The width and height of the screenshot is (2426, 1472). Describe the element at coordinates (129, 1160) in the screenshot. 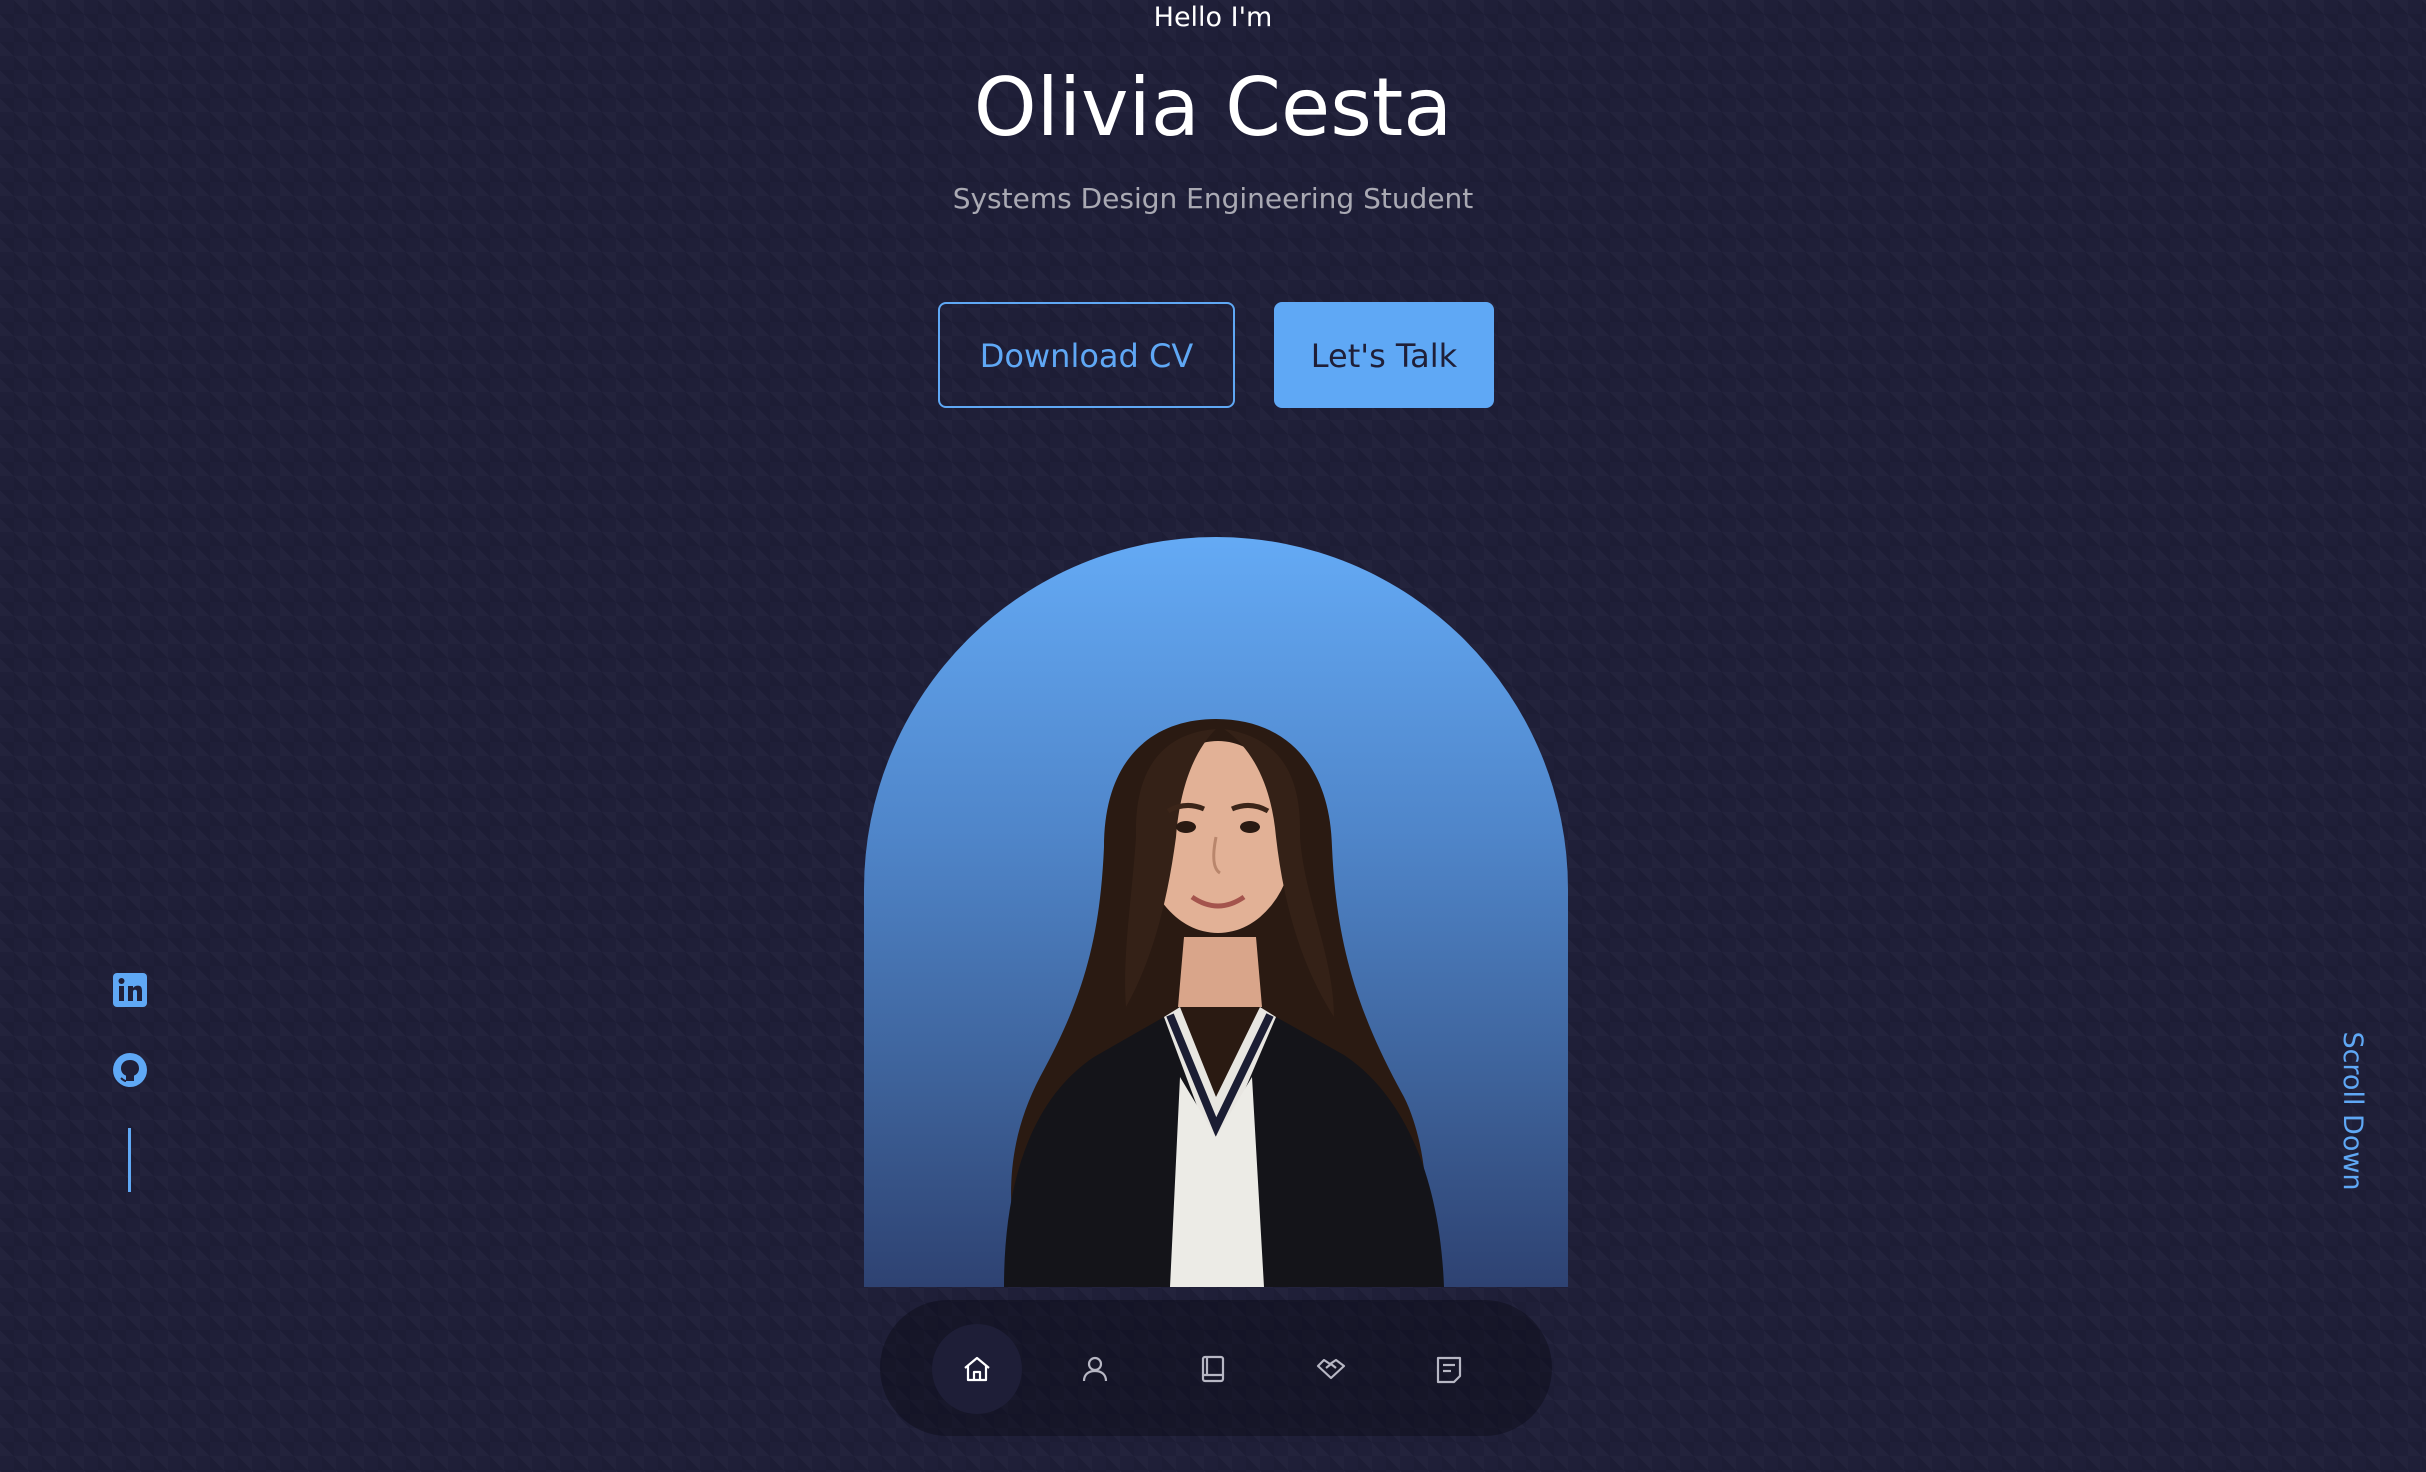

I see `social-divider-line` at that location.